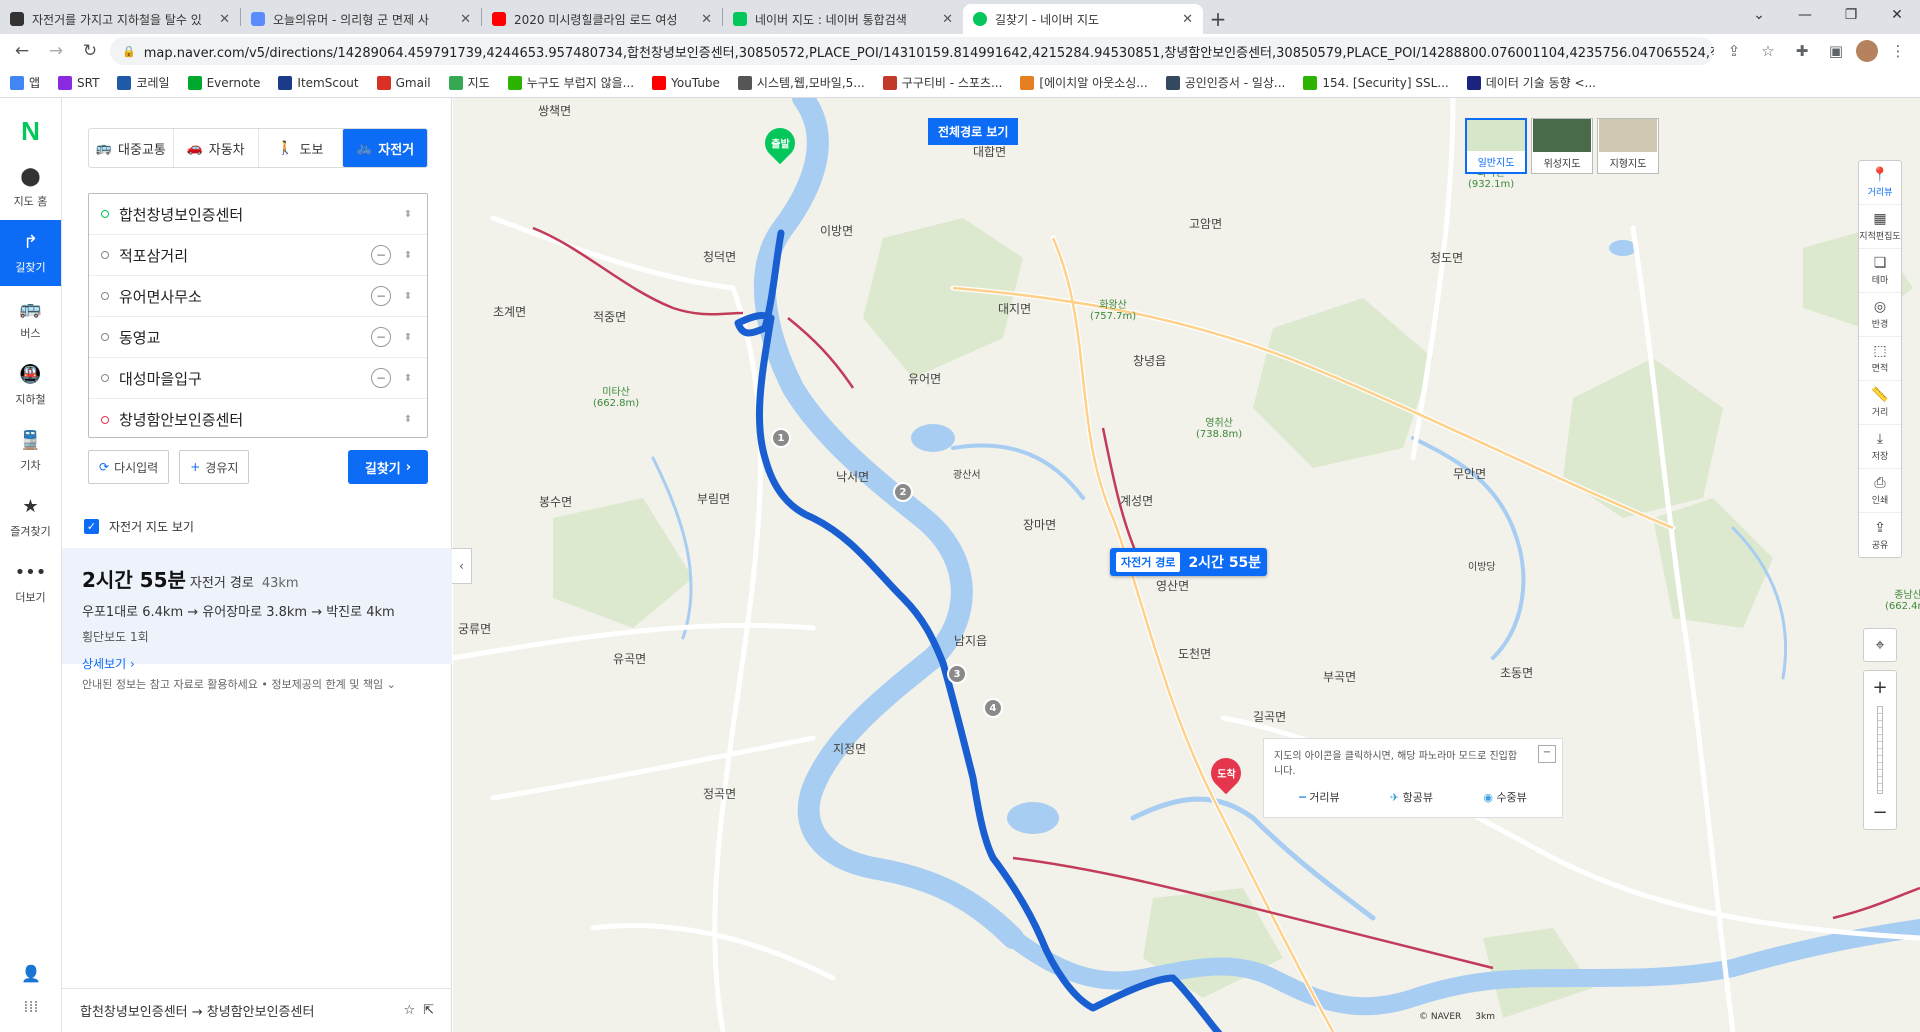 This screenshot has width=1920, height=1032. What do you see at coordinates (403, 82) in the screenshot?
I see `bookmark-item: Gmail` at bounding box center [403, 82].